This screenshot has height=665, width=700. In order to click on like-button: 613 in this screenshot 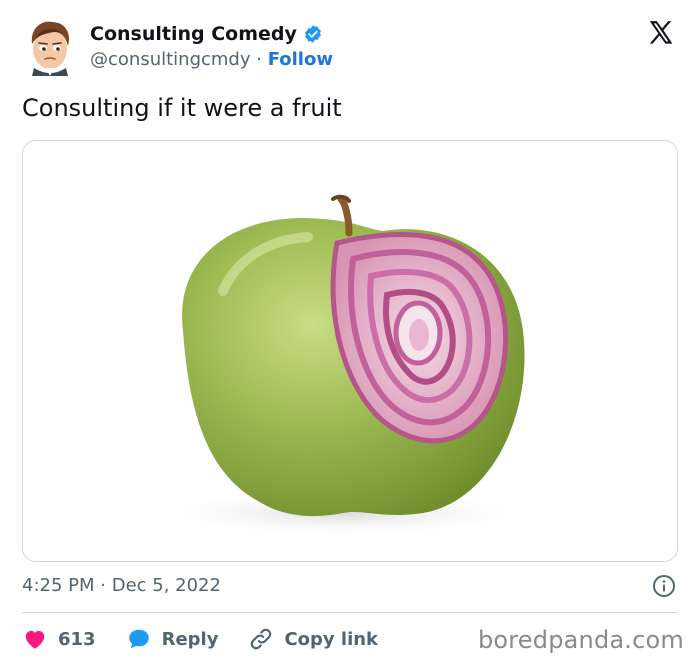, I will do `click(59, 639)`.